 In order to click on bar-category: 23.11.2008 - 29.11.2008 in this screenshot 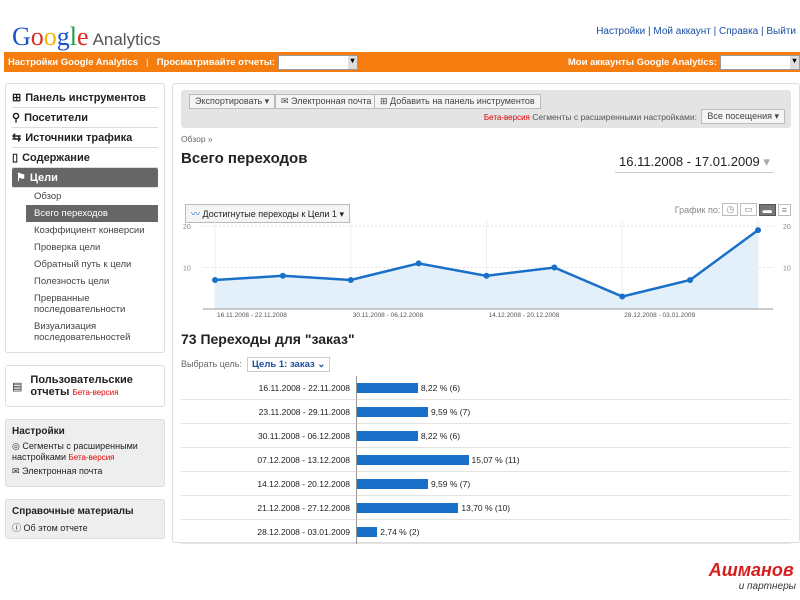, I will do `click(269, 411)`.